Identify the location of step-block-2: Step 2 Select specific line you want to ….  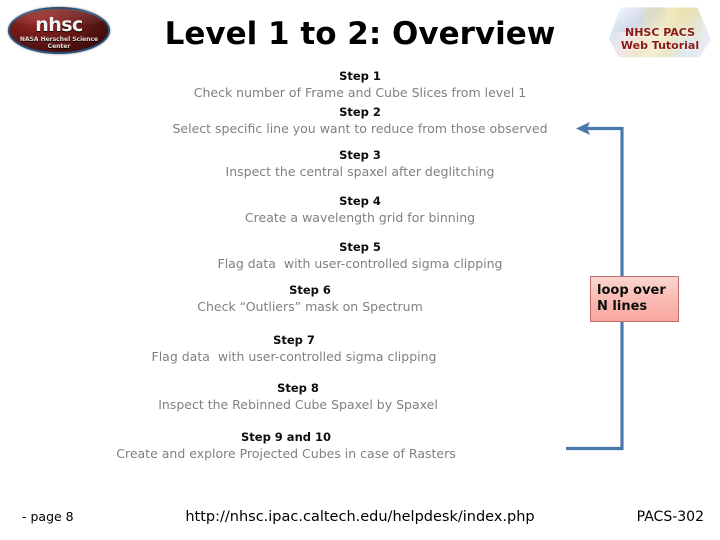
(360, 121).